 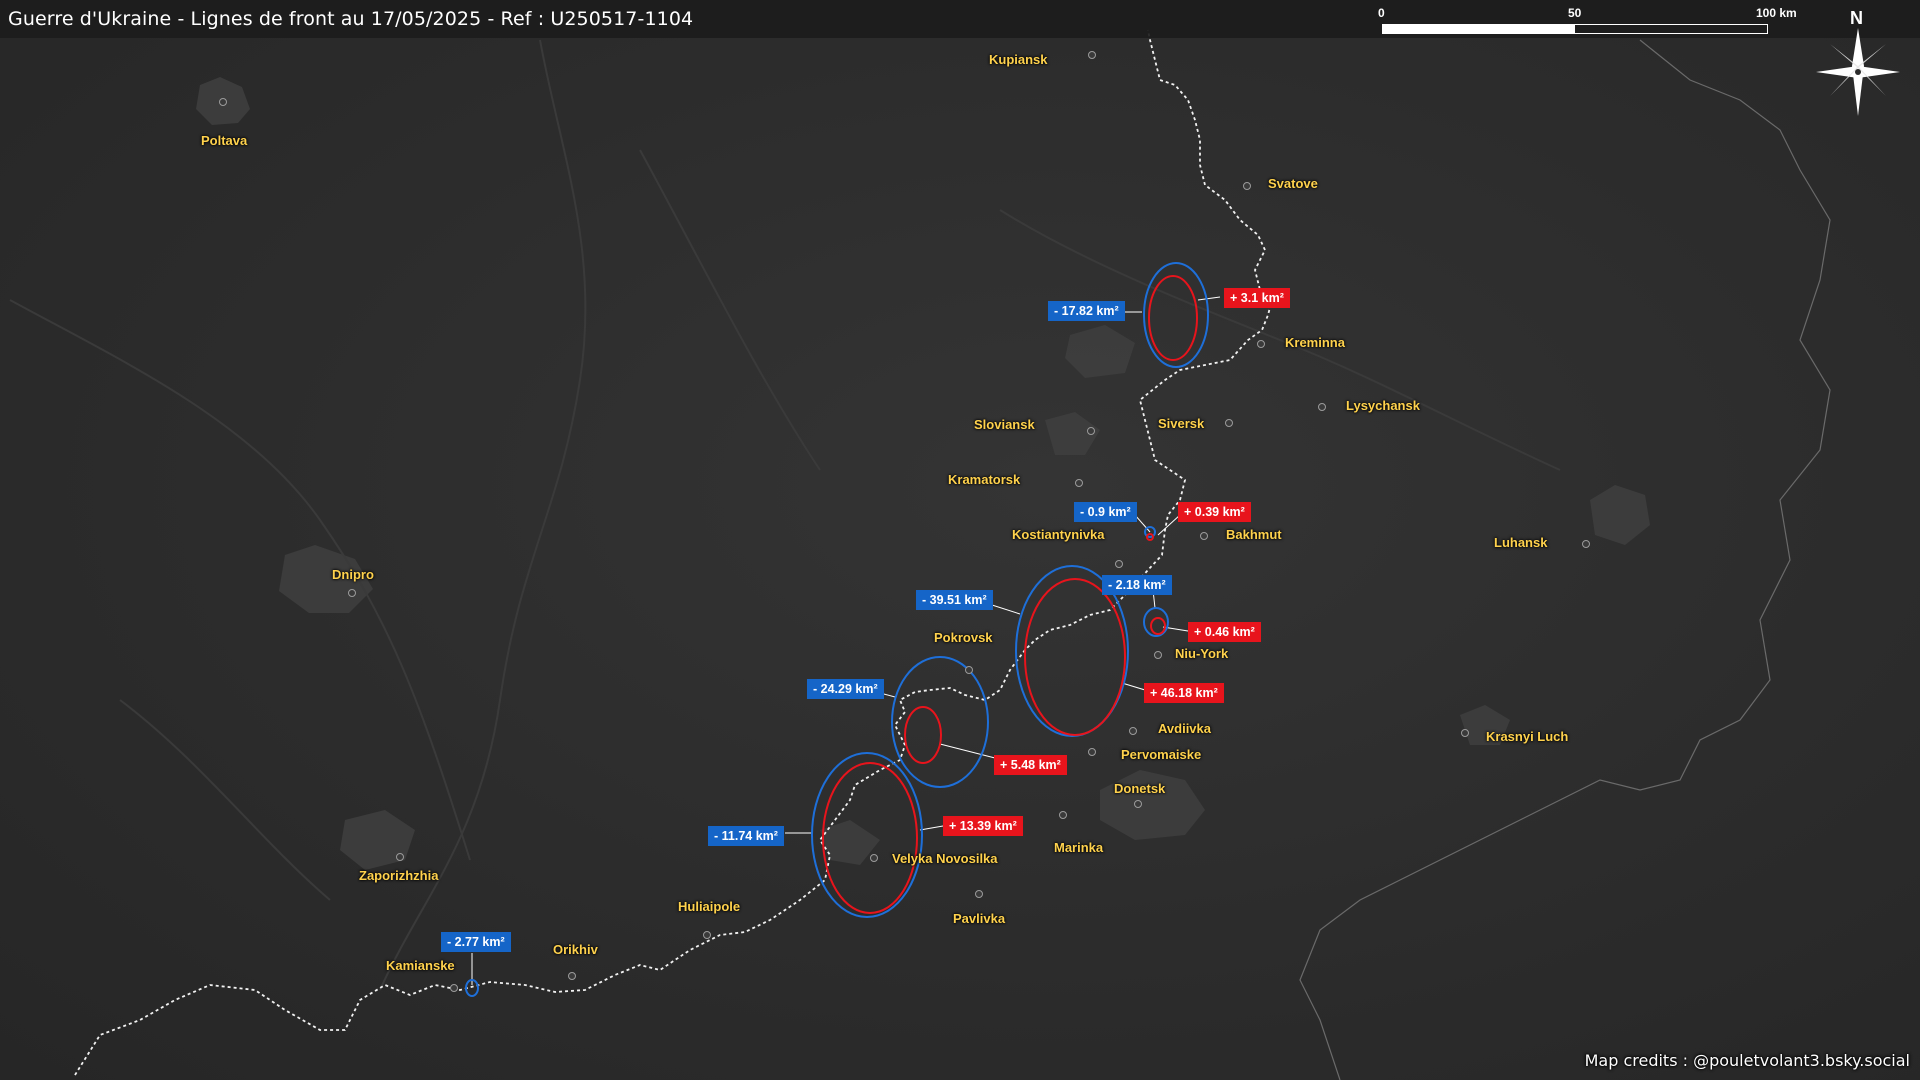 I want to click on city-label-svatove: Svatove, so click(x=1293, y=183).